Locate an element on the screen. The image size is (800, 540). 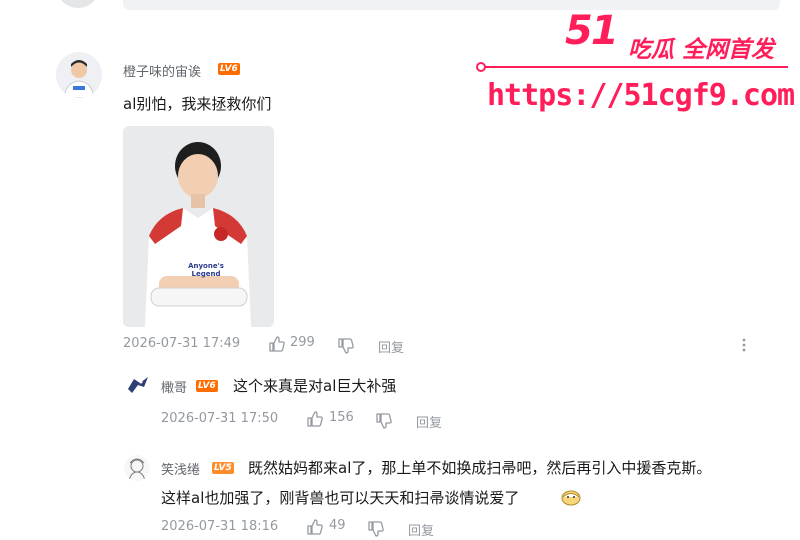
comment-image: Anyone's Legend is located at coordinates (198, 226).